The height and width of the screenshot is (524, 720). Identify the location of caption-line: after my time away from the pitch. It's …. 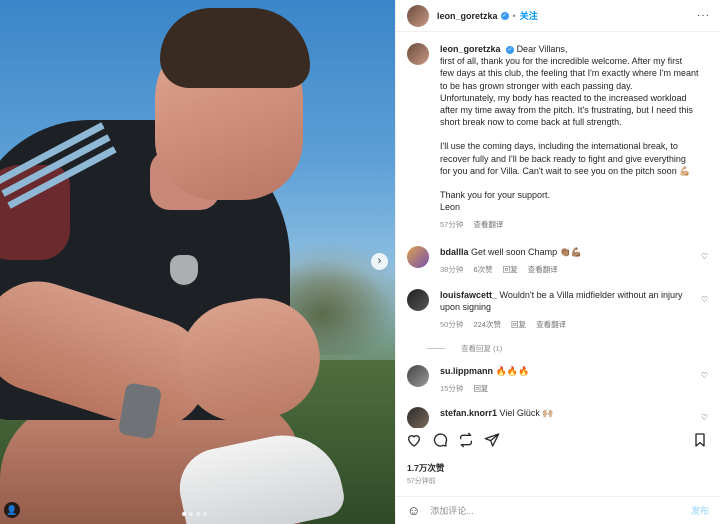
(566, 110).